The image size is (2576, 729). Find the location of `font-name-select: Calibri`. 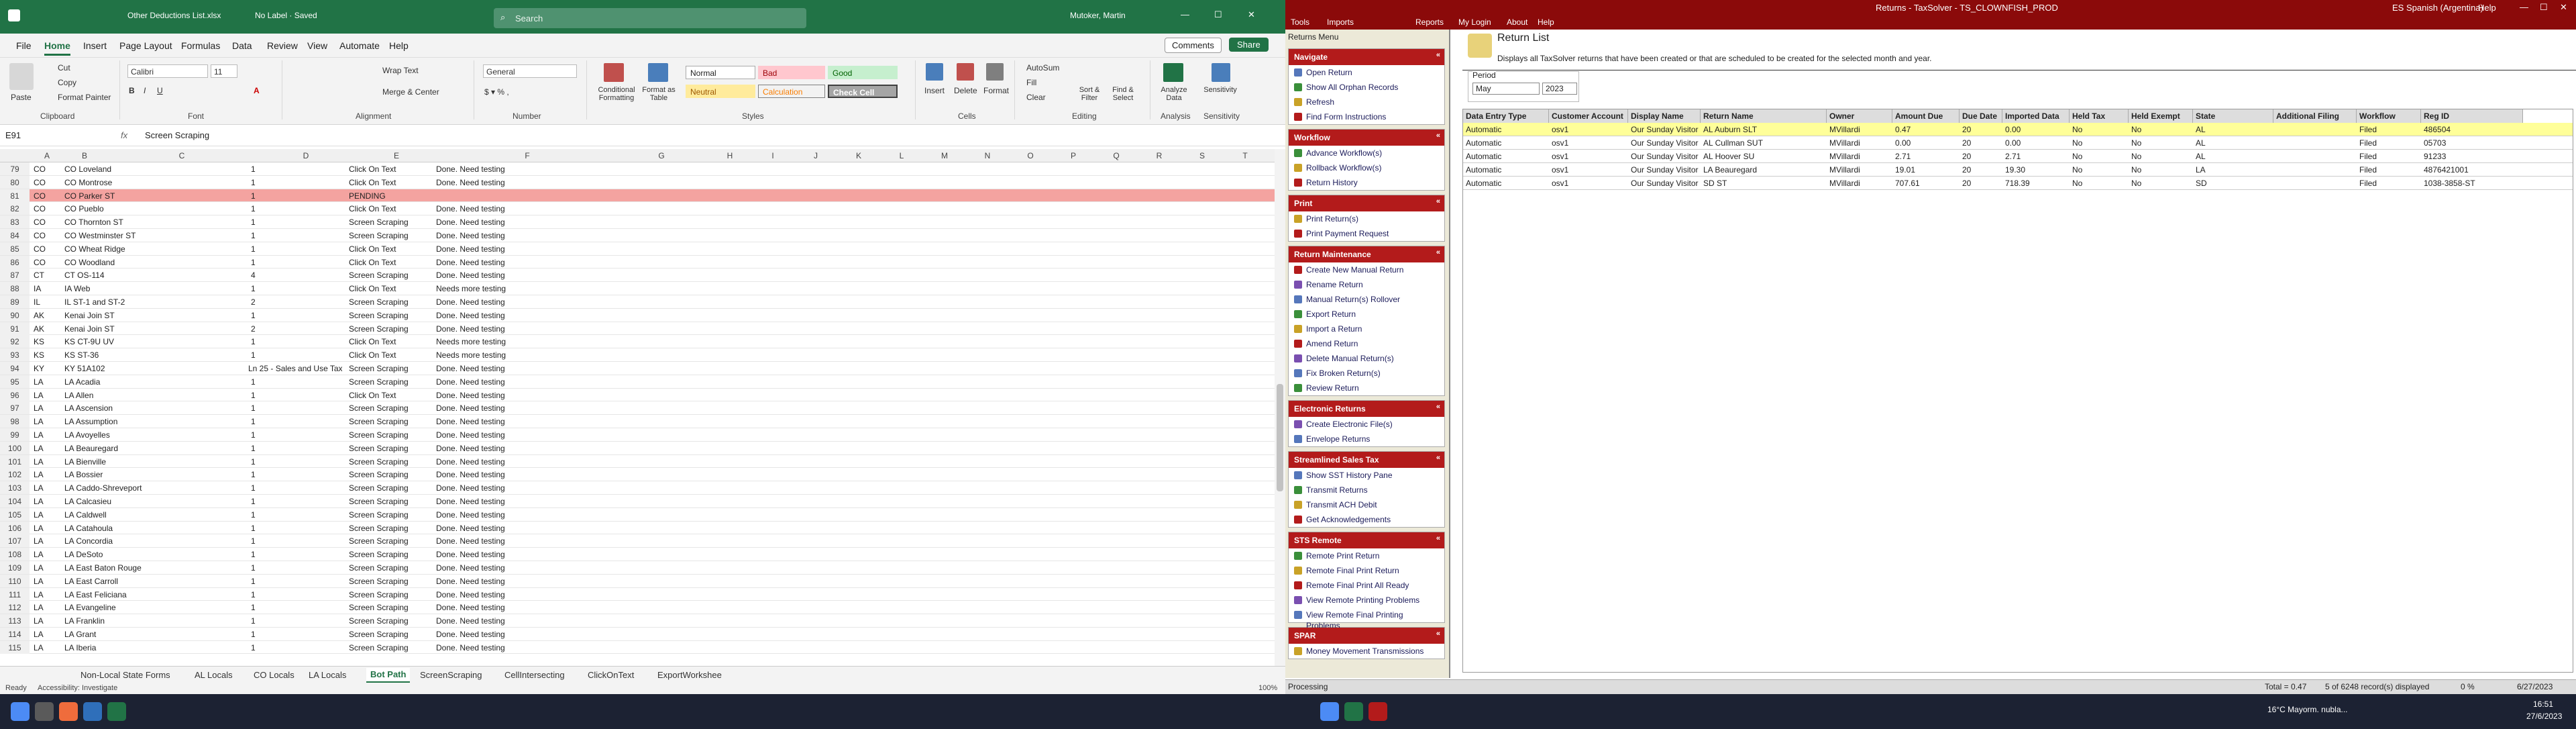

font-name-select: Calibri is located at coordinates (167, 71).